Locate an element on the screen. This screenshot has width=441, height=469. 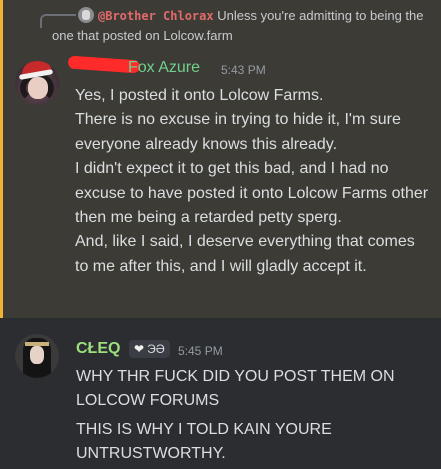
server-tag-badge: ❤ ЭƏ is located at coordinates (149, 349).